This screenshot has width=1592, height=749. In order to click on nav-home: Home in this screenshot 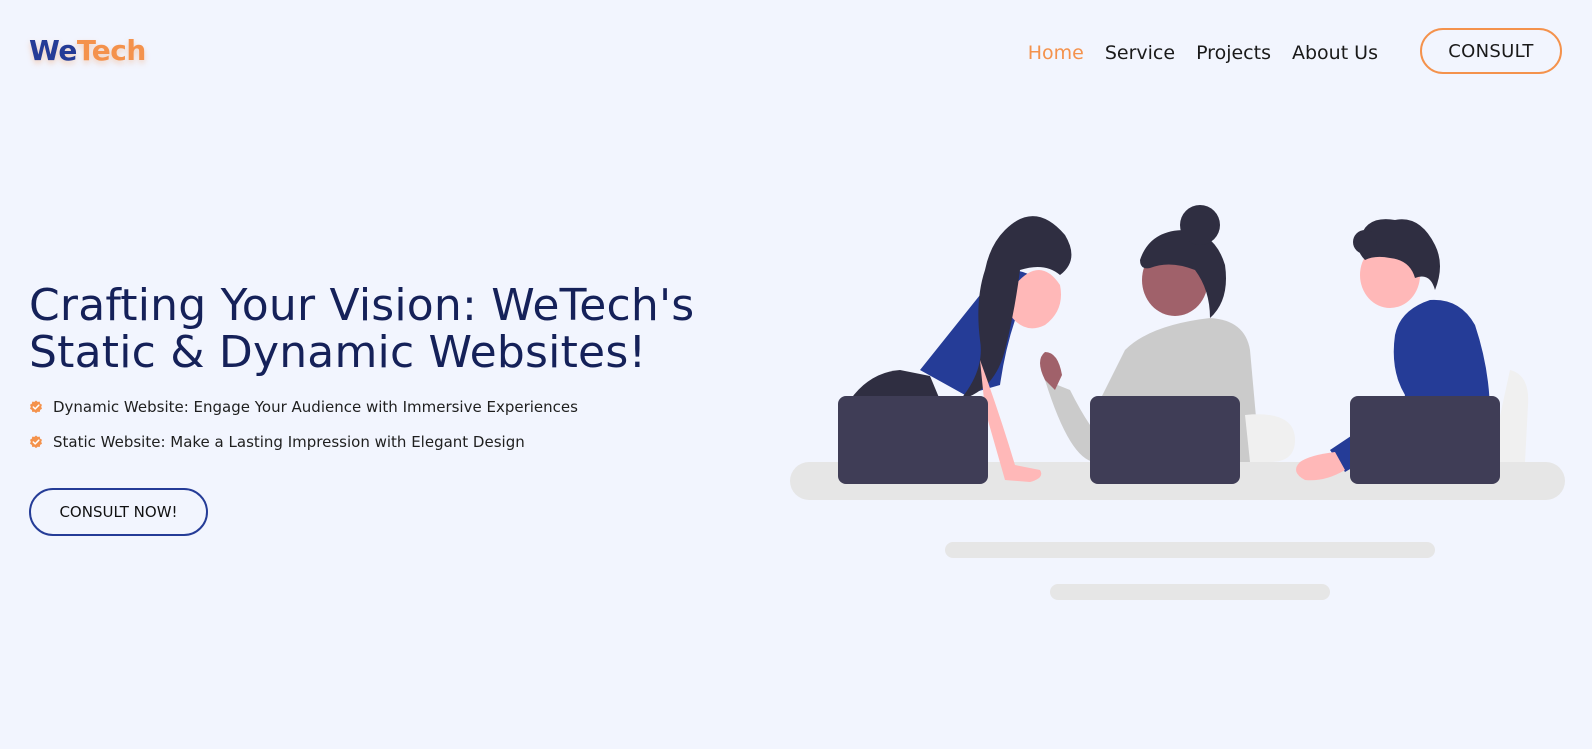, I will do `click(1056, 53)`.